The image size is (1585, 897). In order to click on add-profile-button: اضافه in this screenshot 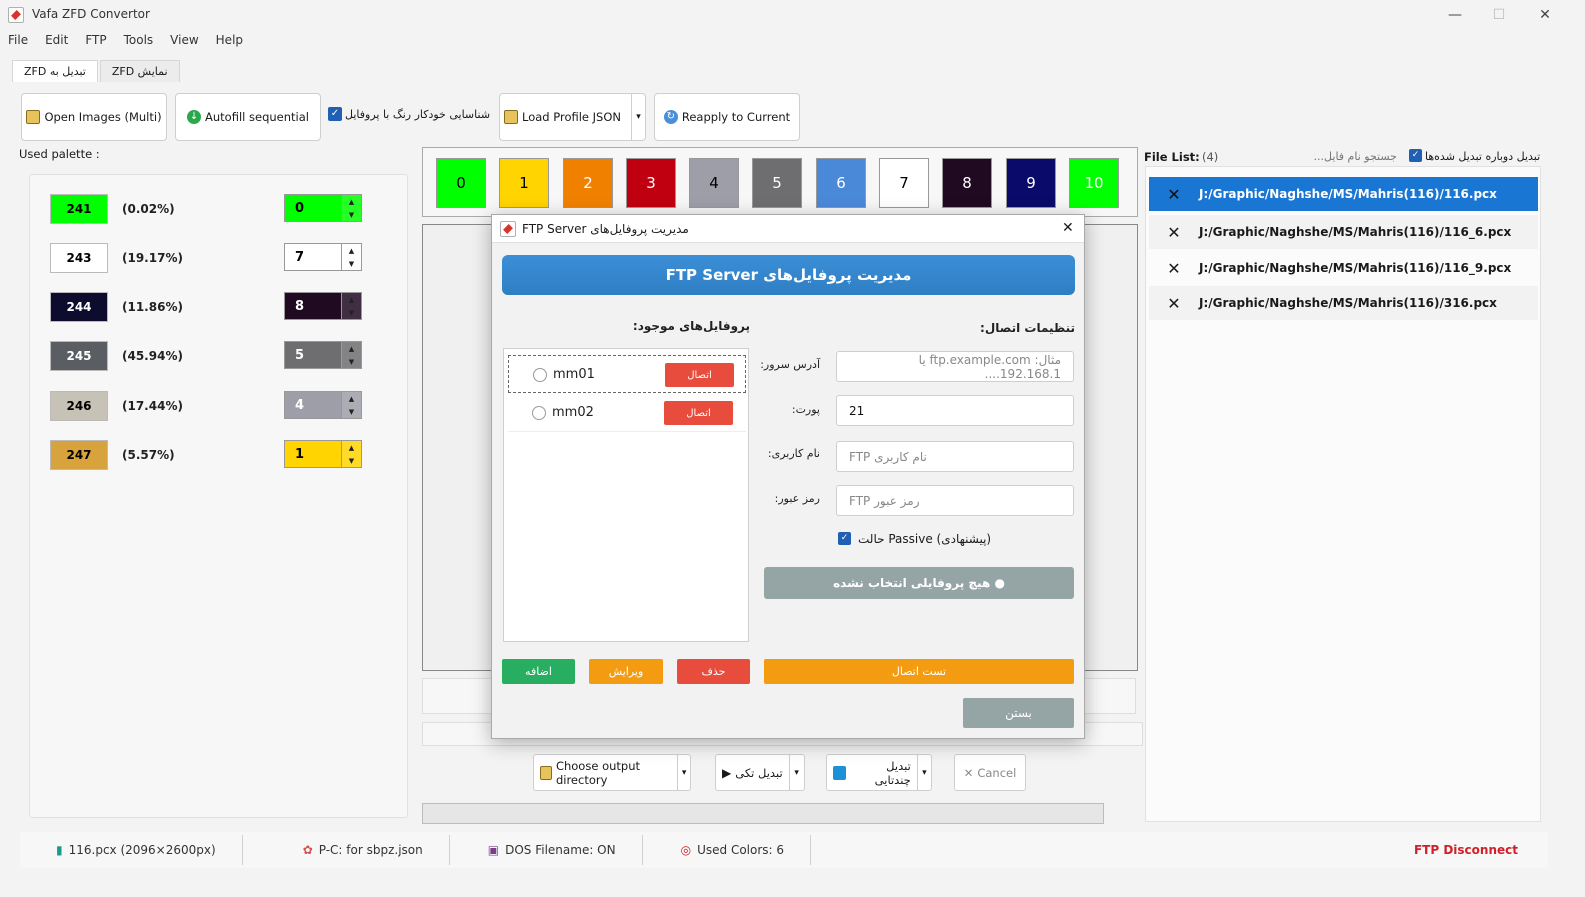, I will do `click(538, 671)`.